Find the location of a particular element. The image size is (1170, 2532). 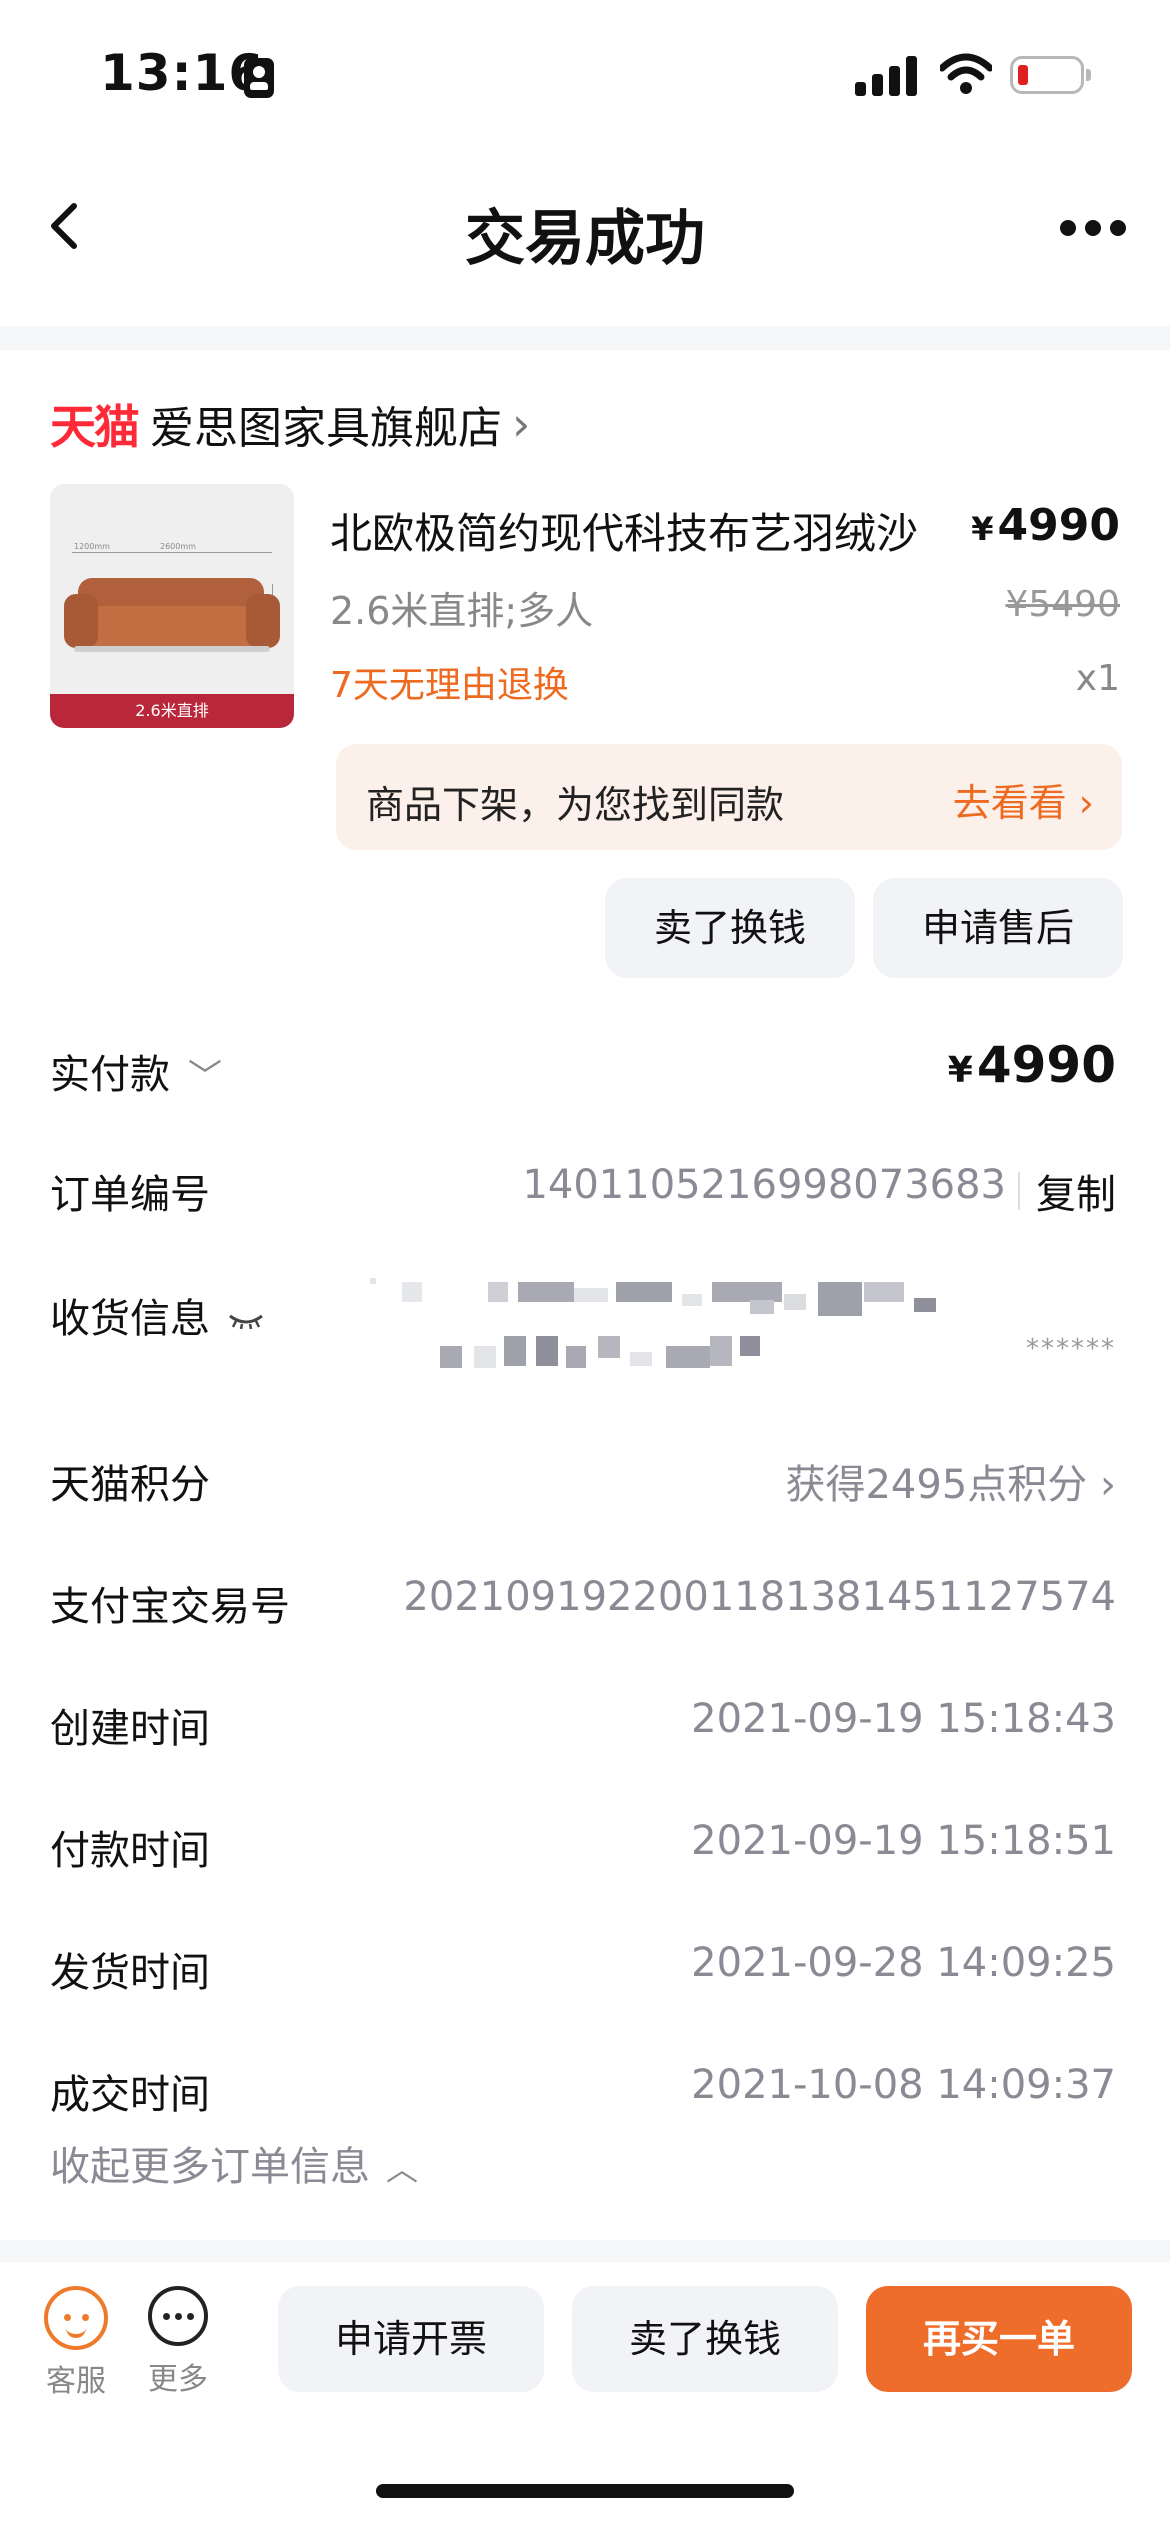

shipped-time-value: 2021-09-28 14:09:25 is located at coordinates (903, 1963).